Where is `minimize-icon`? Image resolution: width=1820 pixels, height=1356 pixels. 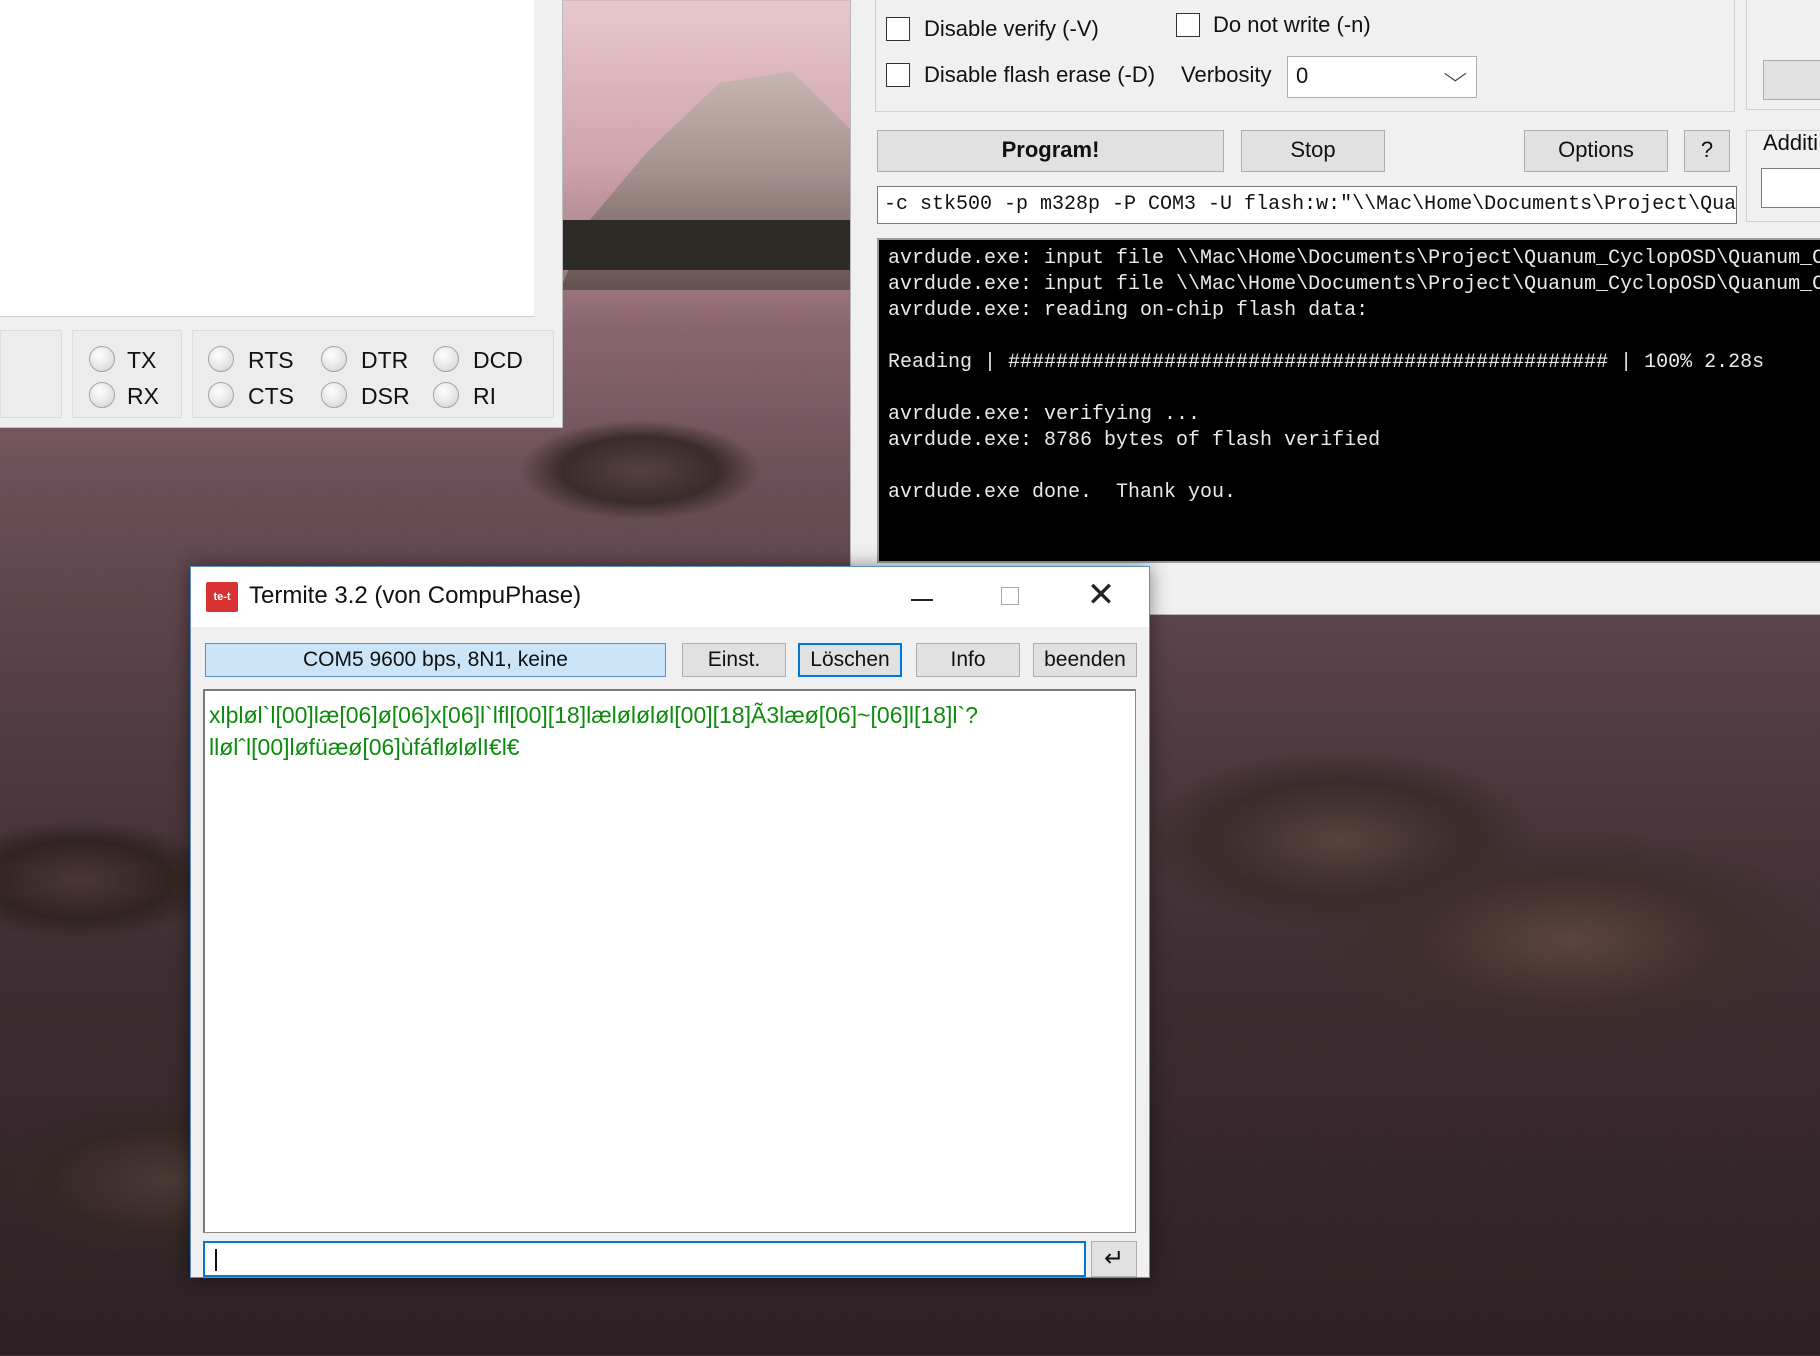
minimize-icon is located at coordinates (922, 600).